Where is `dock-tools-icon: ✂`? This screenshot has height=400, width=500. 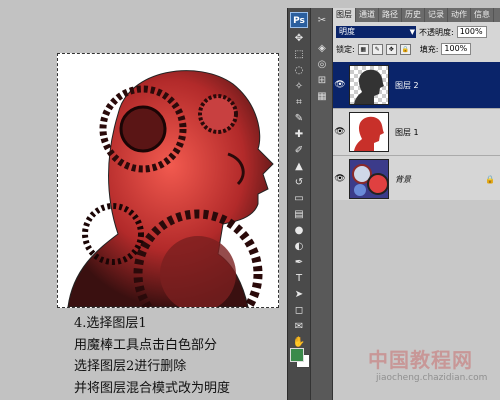
dock-tools-icon: ✂ is located at coordinates (322, 21).